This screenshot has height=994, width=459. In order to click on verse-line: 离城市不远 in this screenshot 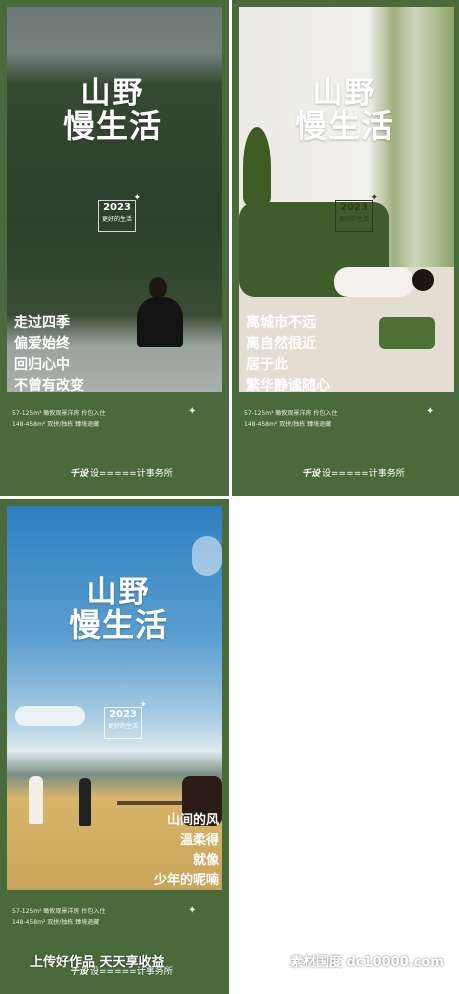, I will do `click(281, 323)`.